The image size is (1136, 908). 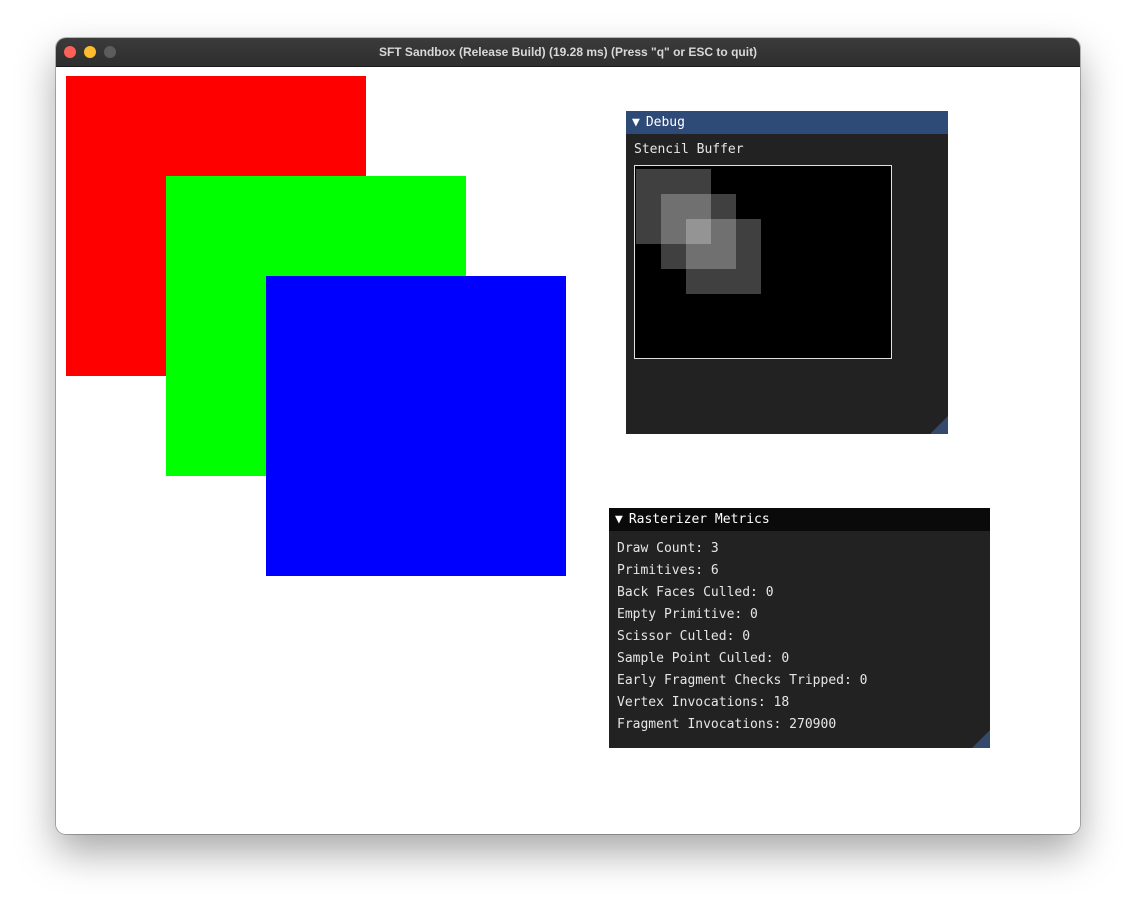 I want to click on metric-line: Vertex Invocations: 18, so click(x=703, y=702).